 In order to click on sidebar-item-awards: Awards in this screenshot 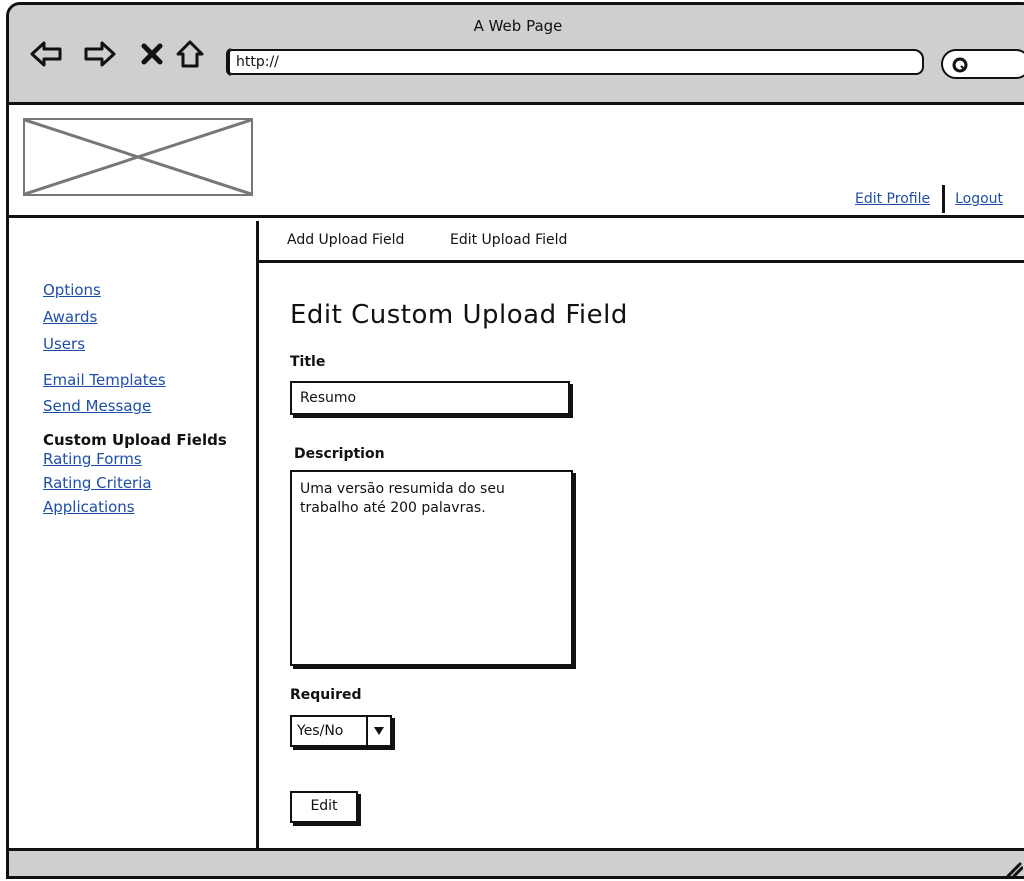, I will do `click(135, 317)`.